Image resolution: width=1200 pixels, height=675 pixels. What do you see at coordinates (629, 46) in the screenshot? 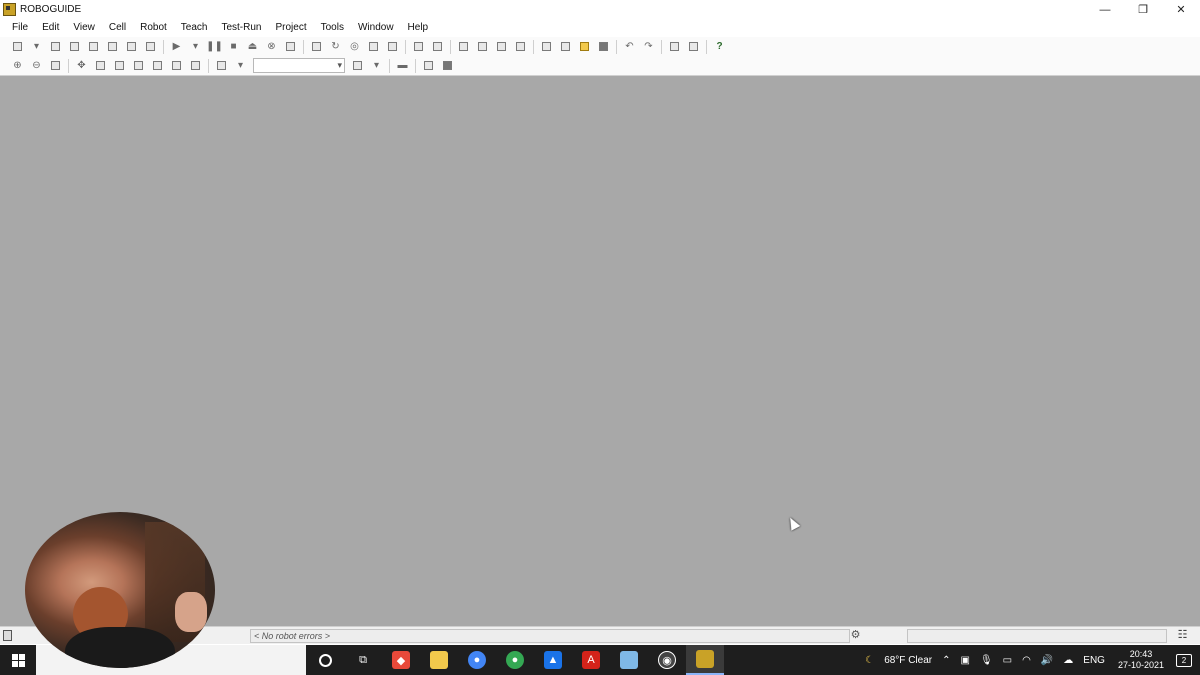
I see `undo-icon: ↶` at bounding box center [629, 46].